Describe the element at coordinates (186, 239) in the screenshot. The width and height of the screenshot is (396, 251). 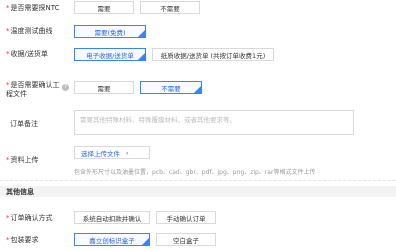
I see `packaging-option-blank-box: 空白盒子` at that location.